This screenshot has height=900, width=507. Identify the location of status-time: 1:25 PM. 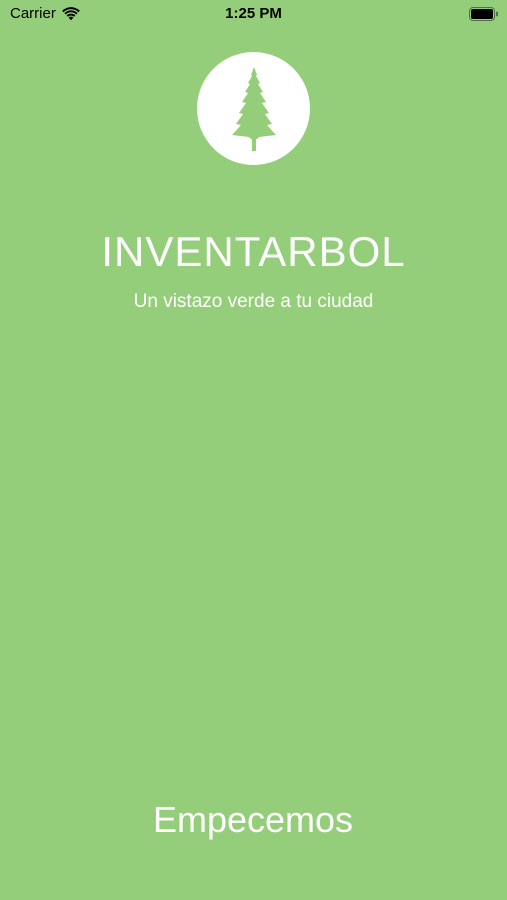
(253, 13).